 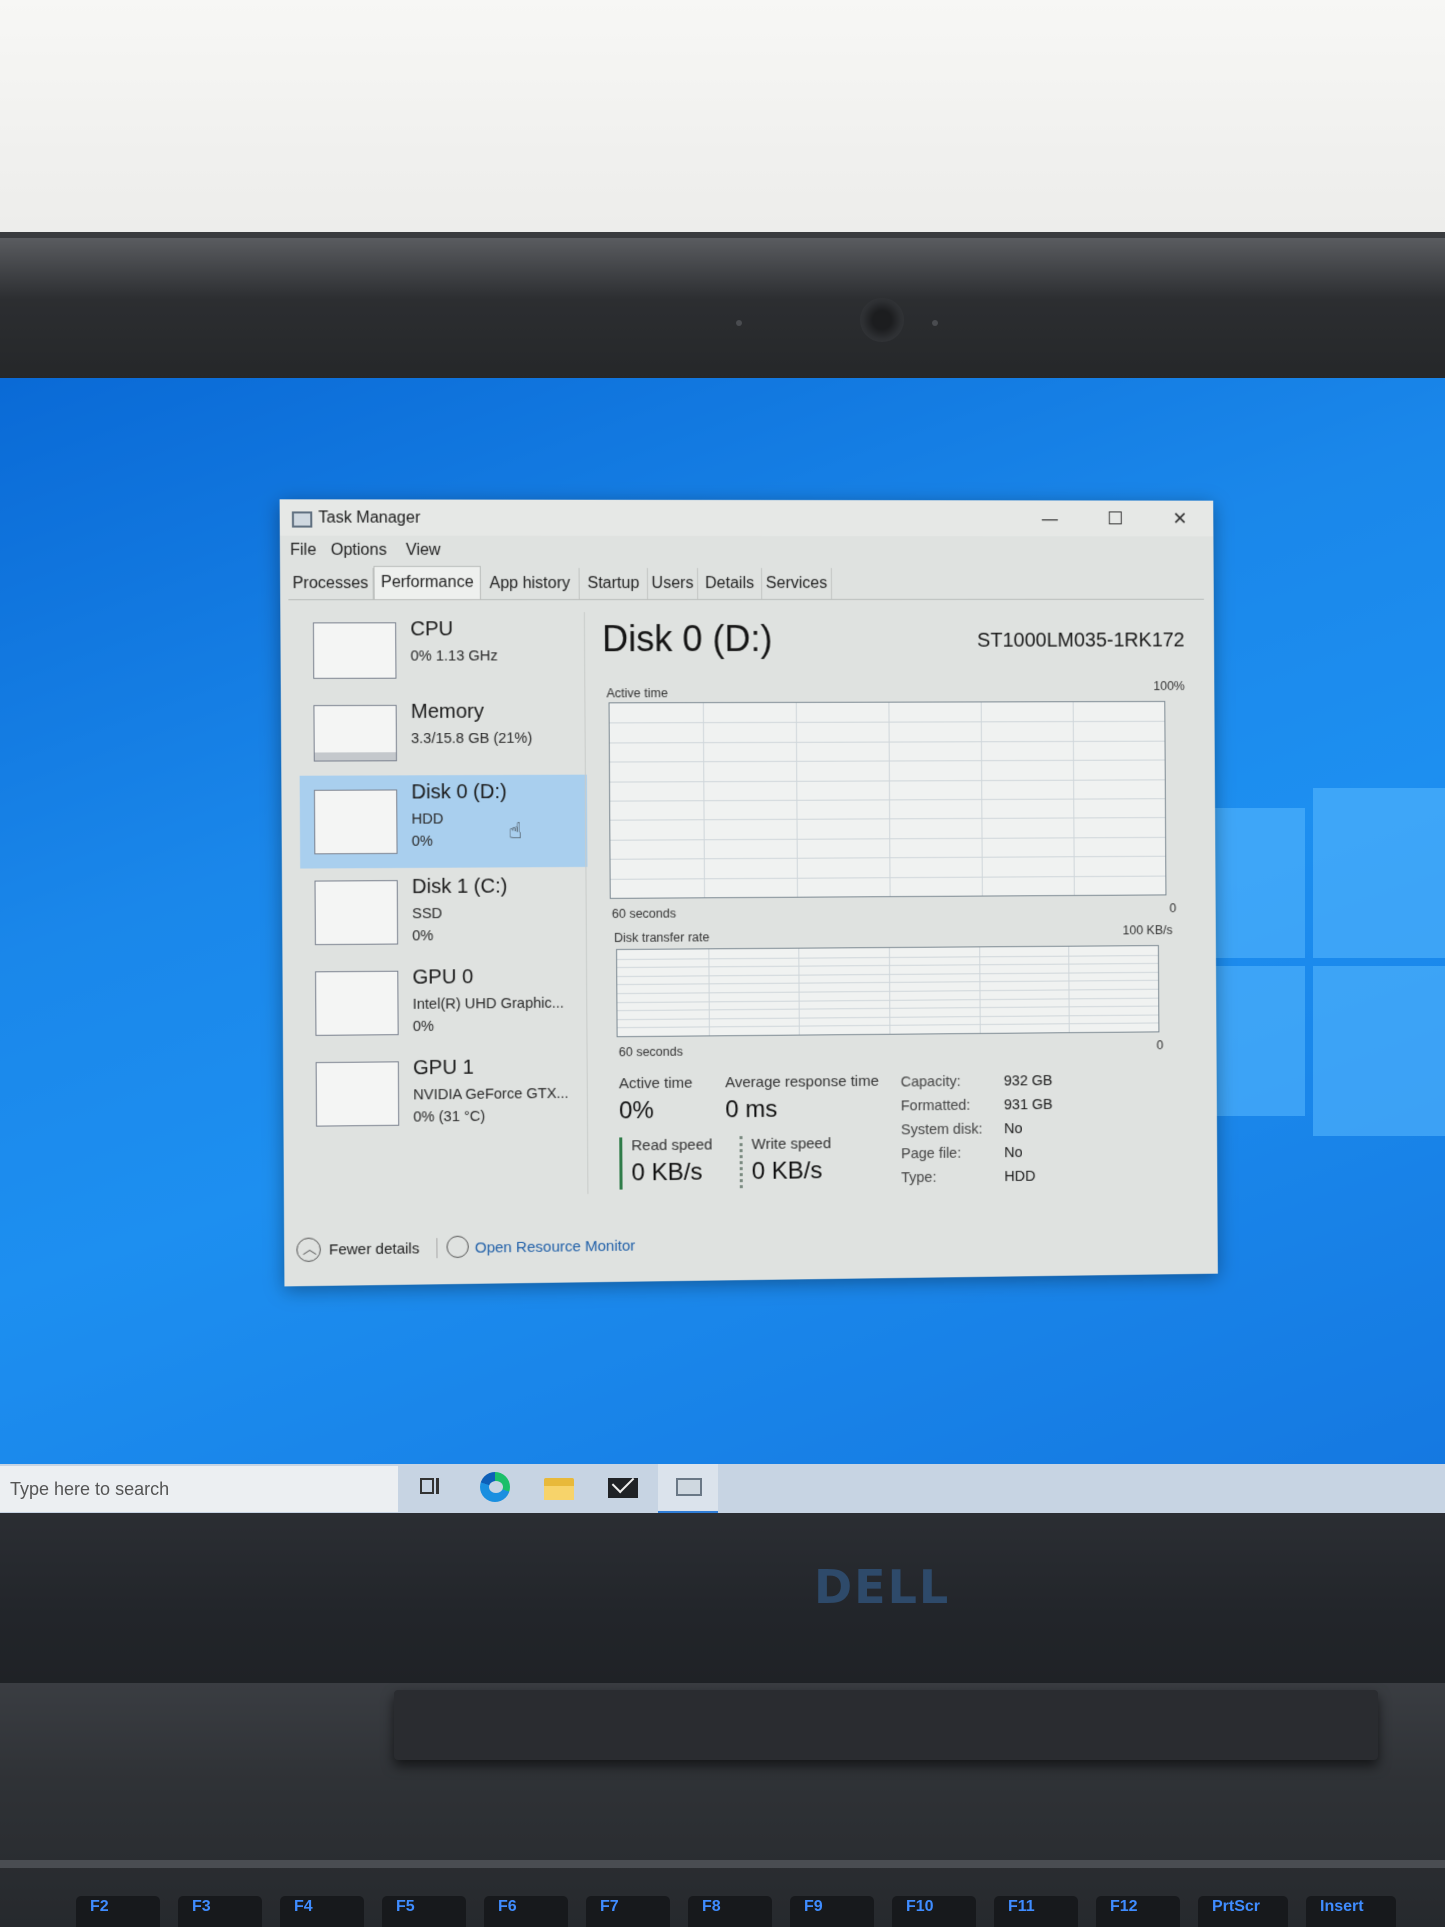 What do you see at coordinates (454, 656) in the screenshot?
I see `resource-detail: 0% 1.13 GHz` at bounding box center [454, 656].